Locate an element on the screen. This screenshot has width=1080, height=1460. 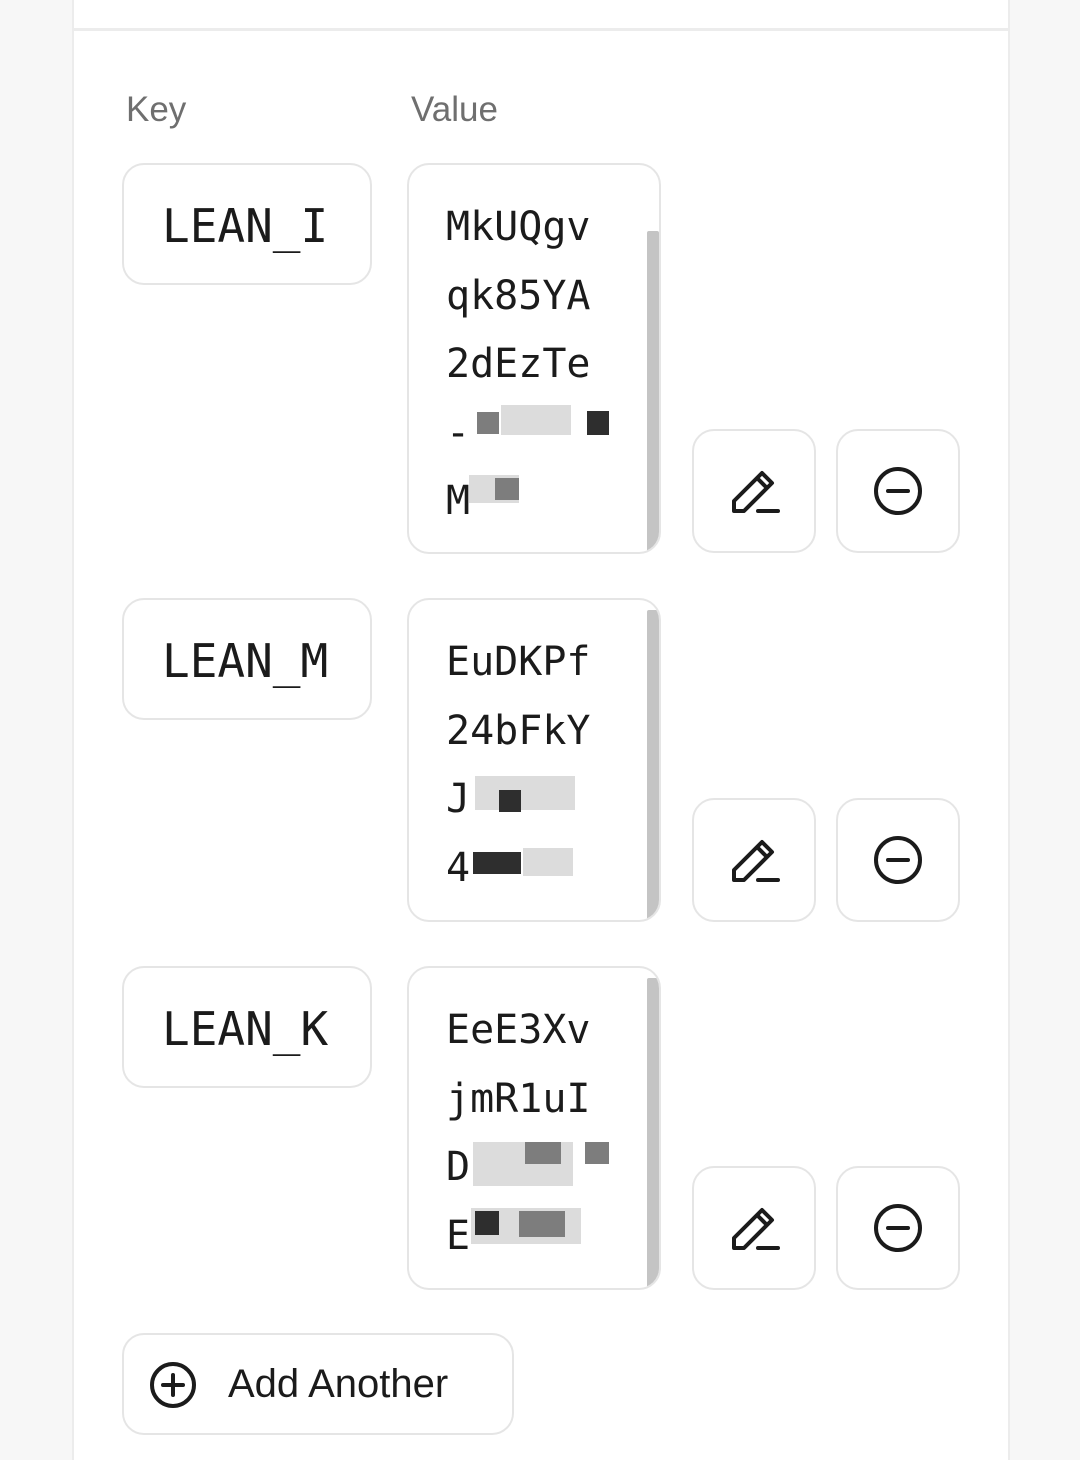
add-another-button: Add Another is located at coordinates (318, 1384).